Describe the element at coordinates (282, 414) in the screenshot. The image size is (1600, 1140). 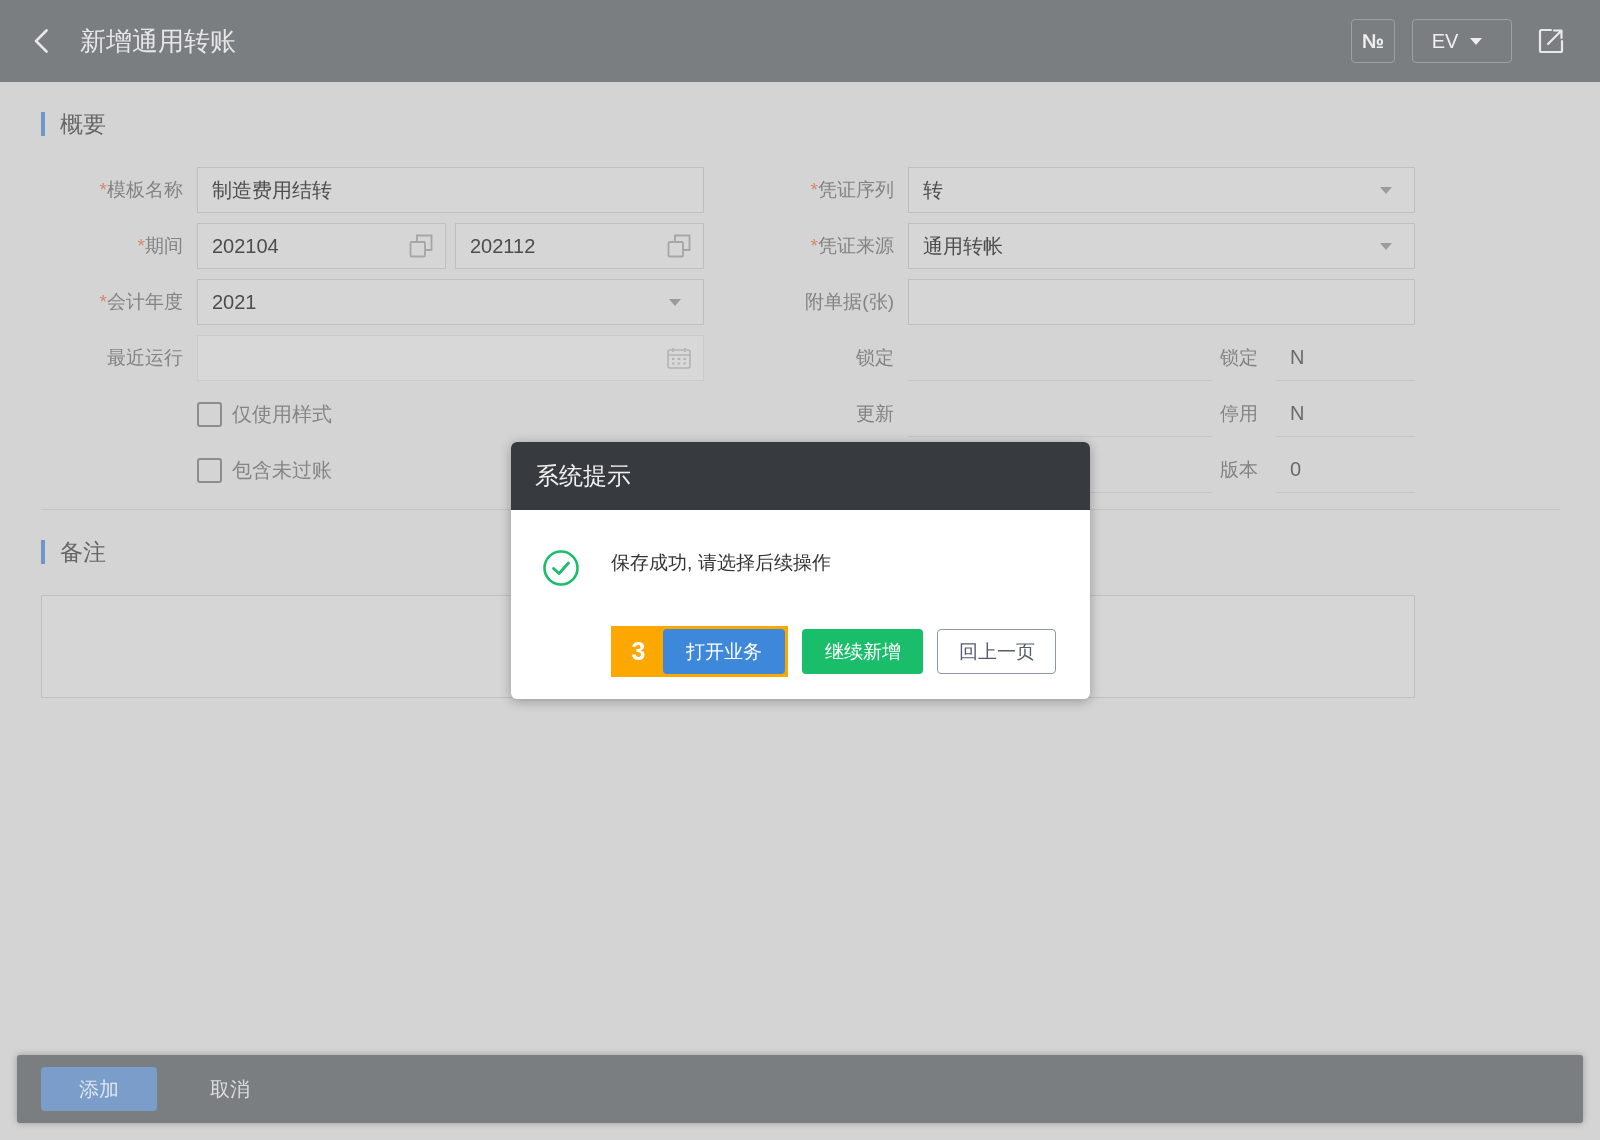
I see `checkbox-label: 仅使用样式` at that location.